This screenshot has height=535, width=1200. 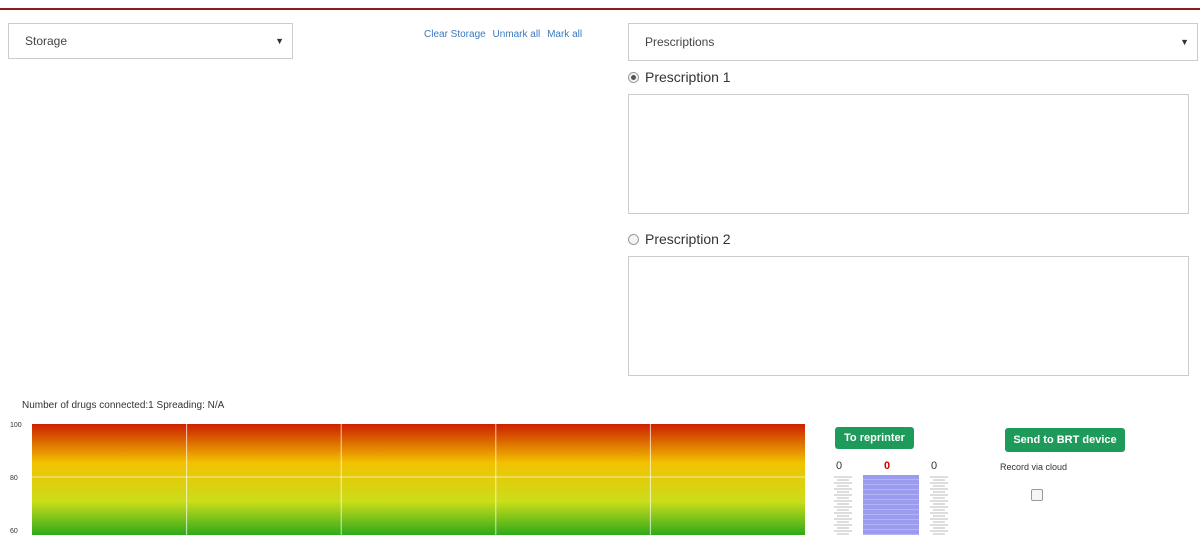 What do you see at coordinates (46, 41) in the screenshot?
I see `storage-select-value: Storage` at bounding box center [46, 41].